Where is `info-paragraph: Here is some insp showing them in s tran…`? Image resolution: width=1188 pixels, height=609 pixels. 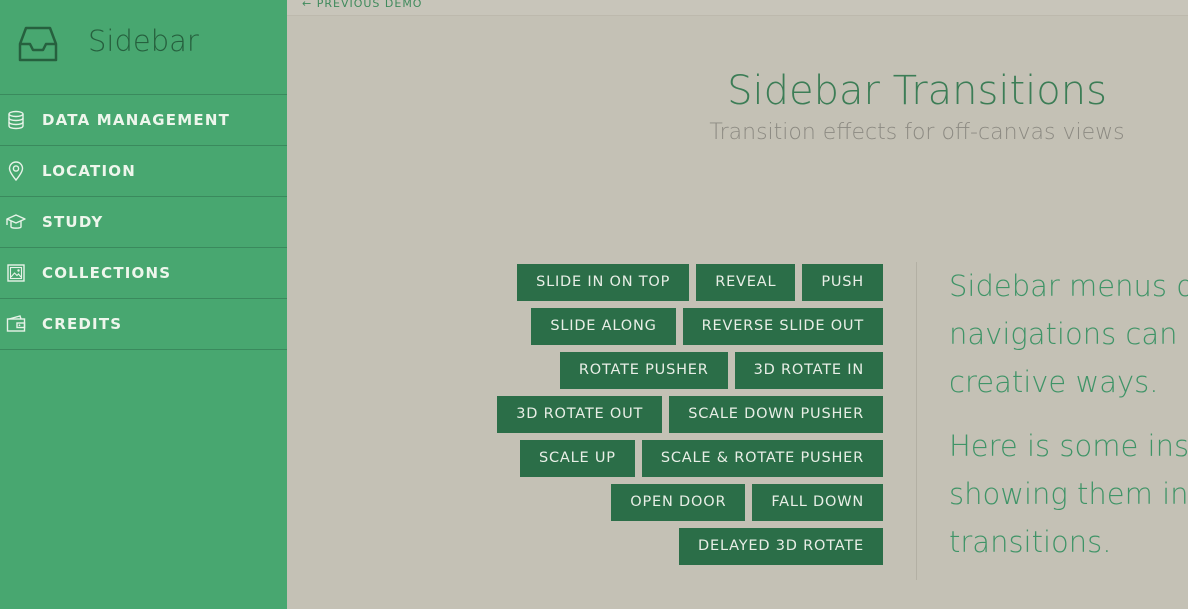 info-paragraph: Here is some insp showing them in s tran… is located at coordinates (1068, 494).